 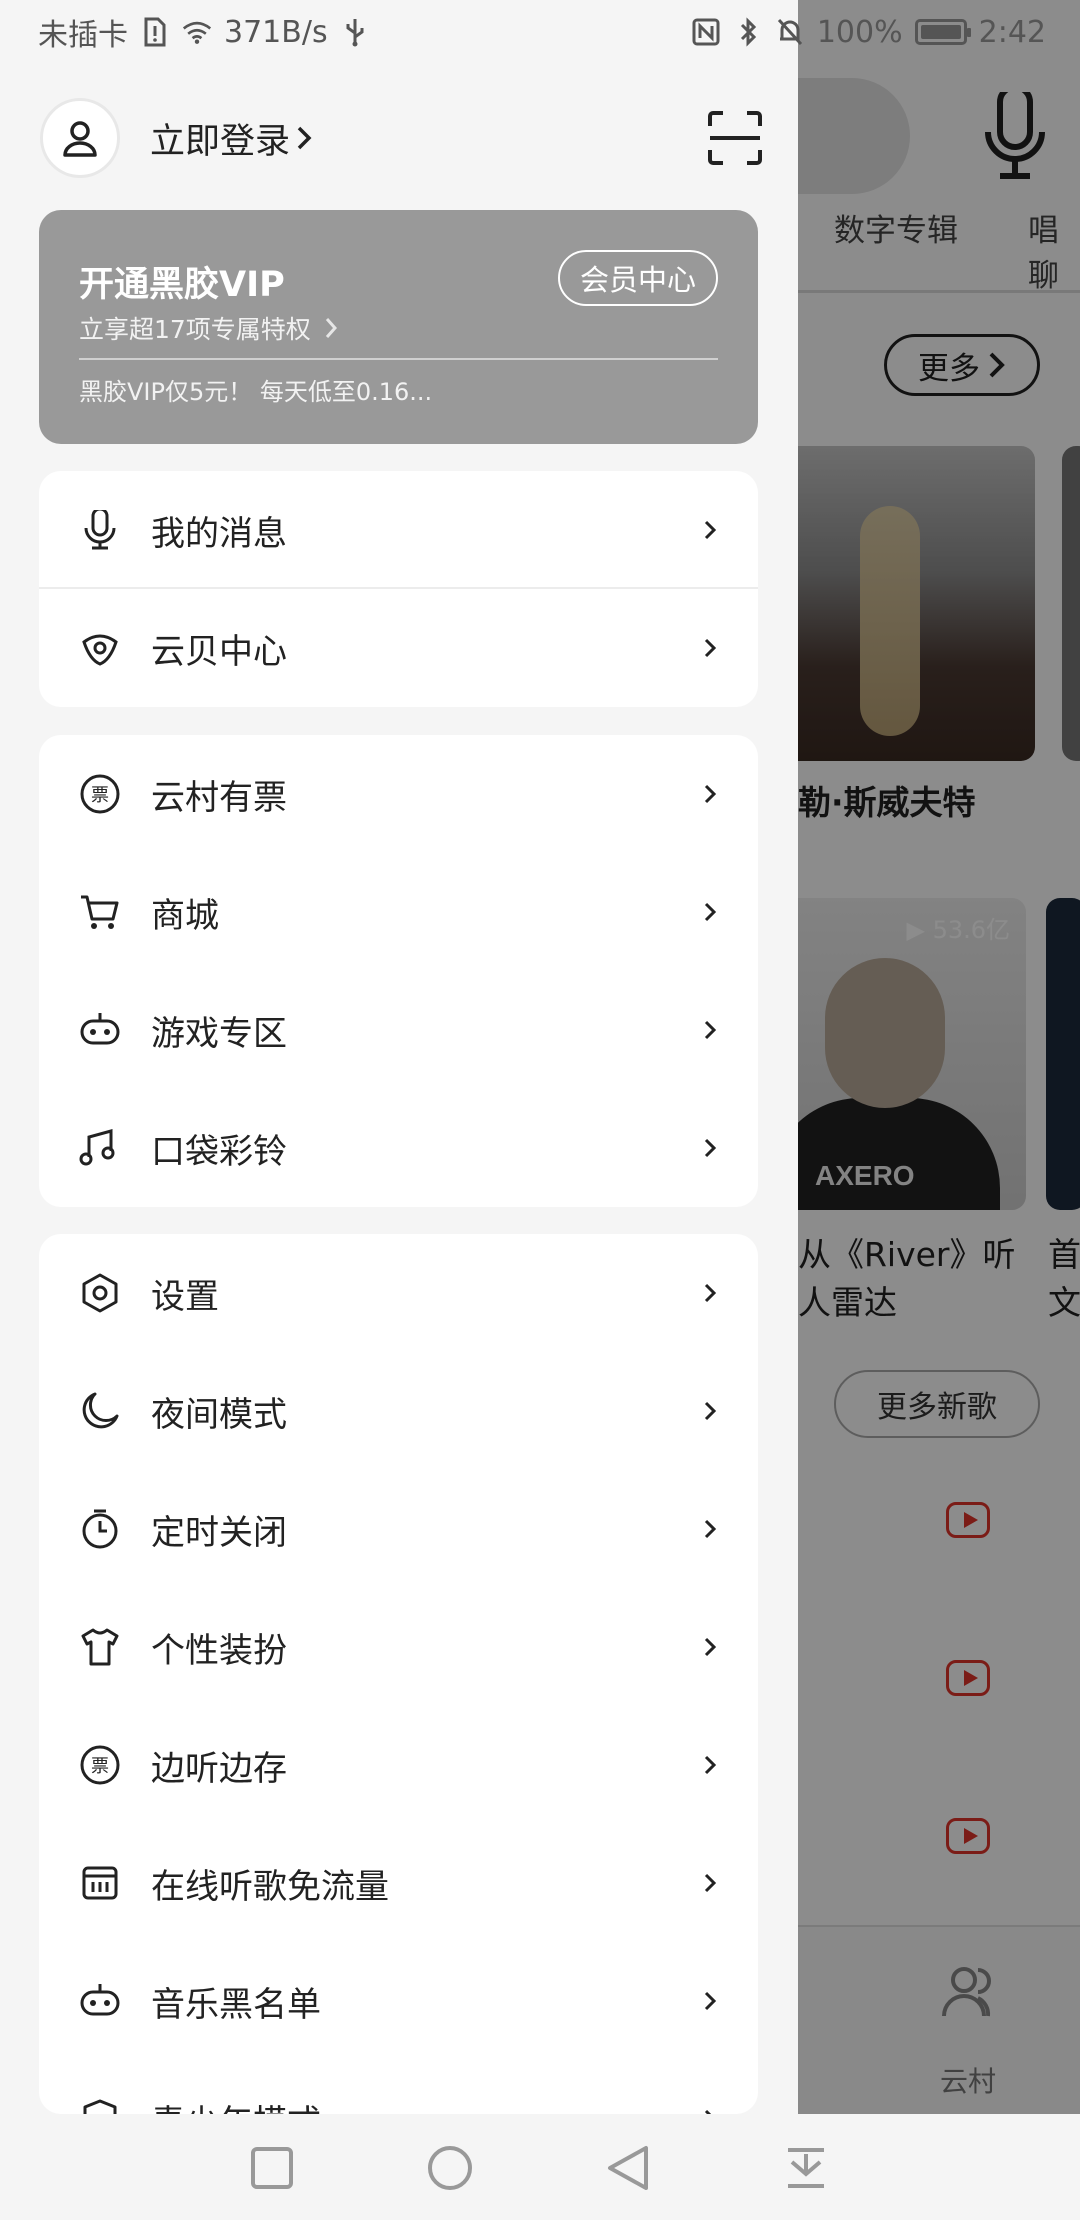 I want to click on menu-item-label: 云村有票, so click(x=219, y=797).